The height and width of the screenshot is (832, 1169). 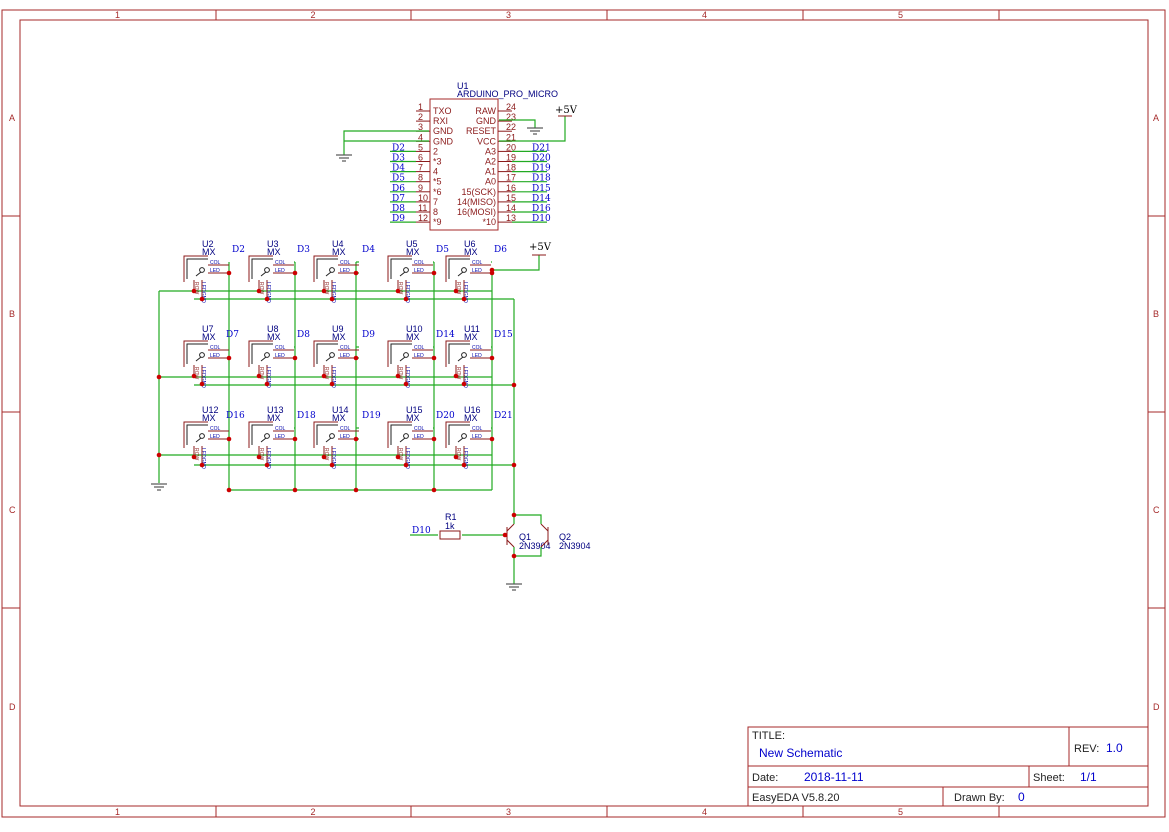 What do you see at coordinates (423, 198) in the screenshot?
I see `mcu-pin-number: 10` at bounding box center [423, 198].